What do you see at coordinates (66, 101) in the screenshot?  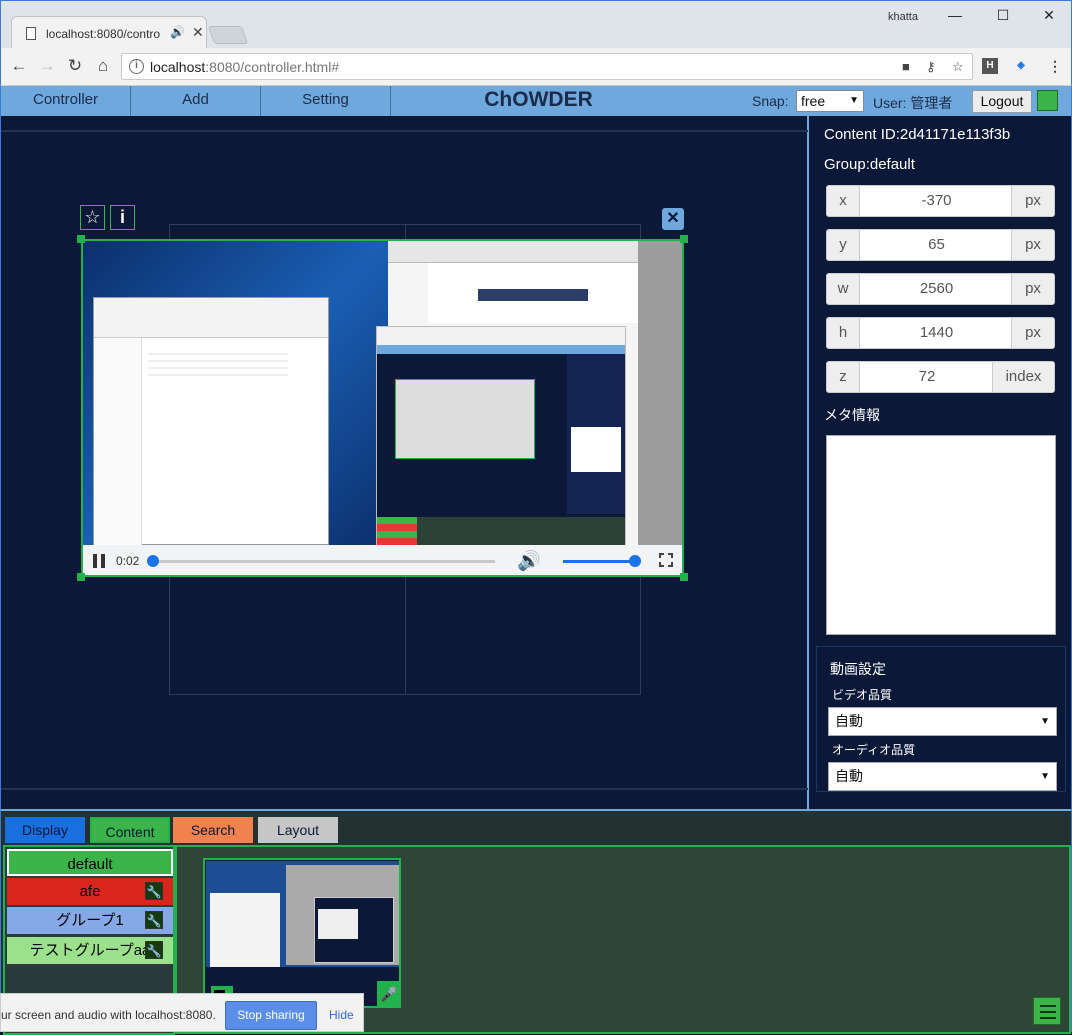 I see `menu-controller: Controller` at bounding box center [66, 101].